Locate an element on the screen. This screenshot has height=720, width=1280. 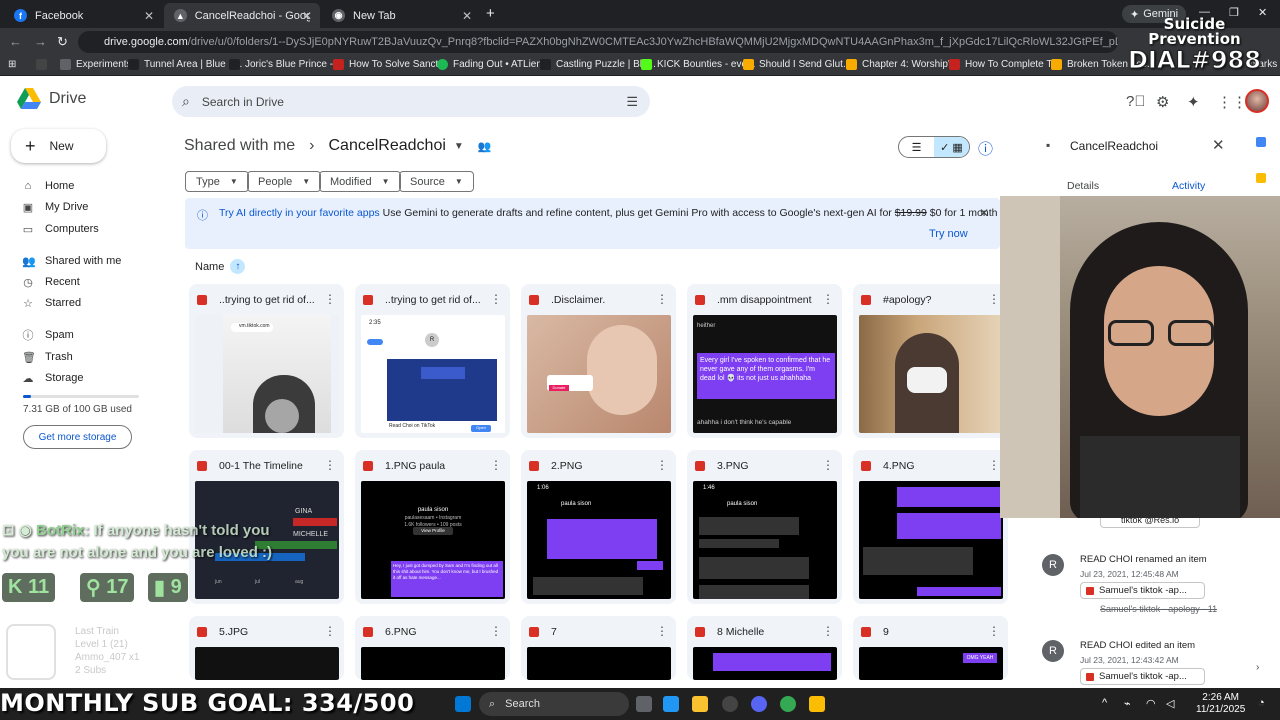
sidebar-item-spam: ⓘ Spam is located at coordinates (48, 335).